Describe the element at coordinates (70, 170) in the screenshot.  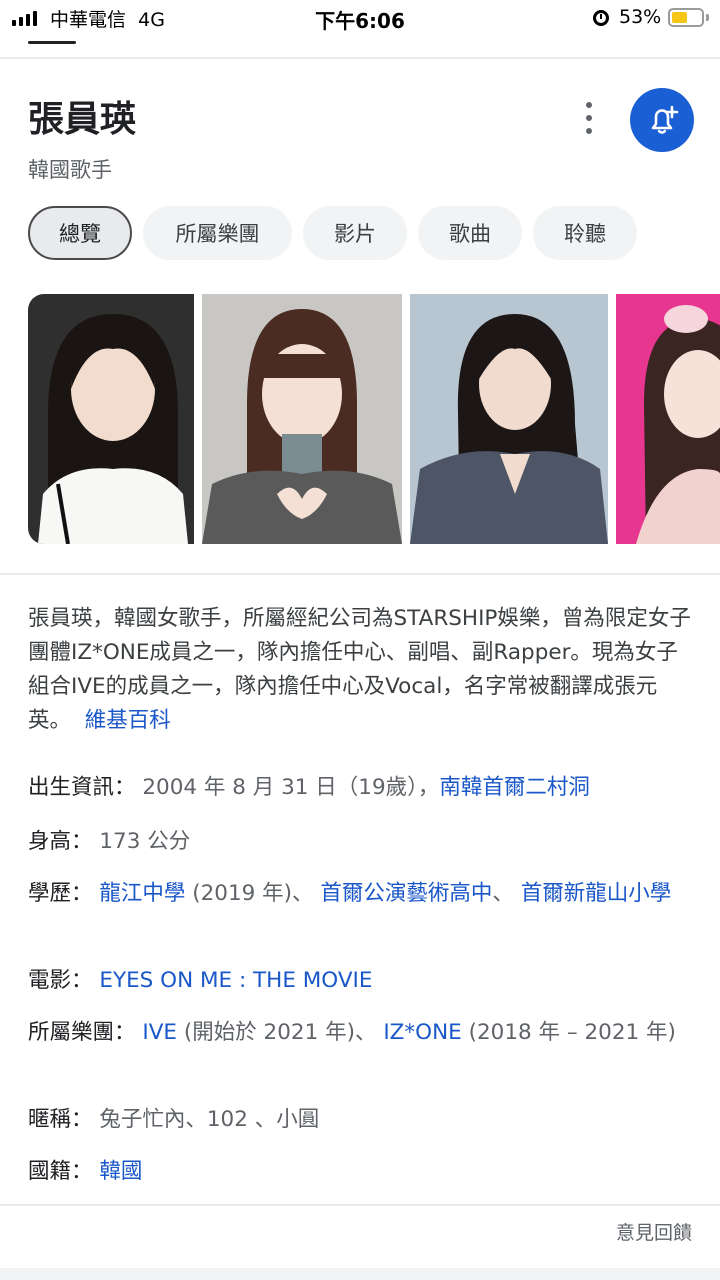
I see `page-subtitle: 韓國歌手` at that location.